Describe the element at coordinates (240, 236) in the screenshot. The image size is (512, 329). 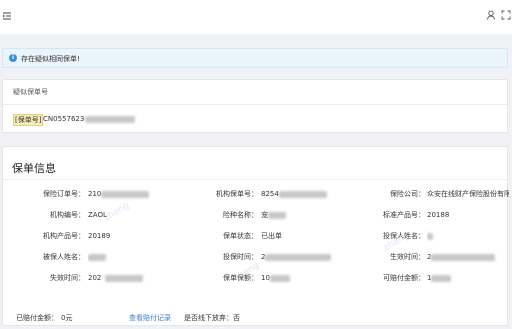
I see `field-label: 保单状态：` at that location.